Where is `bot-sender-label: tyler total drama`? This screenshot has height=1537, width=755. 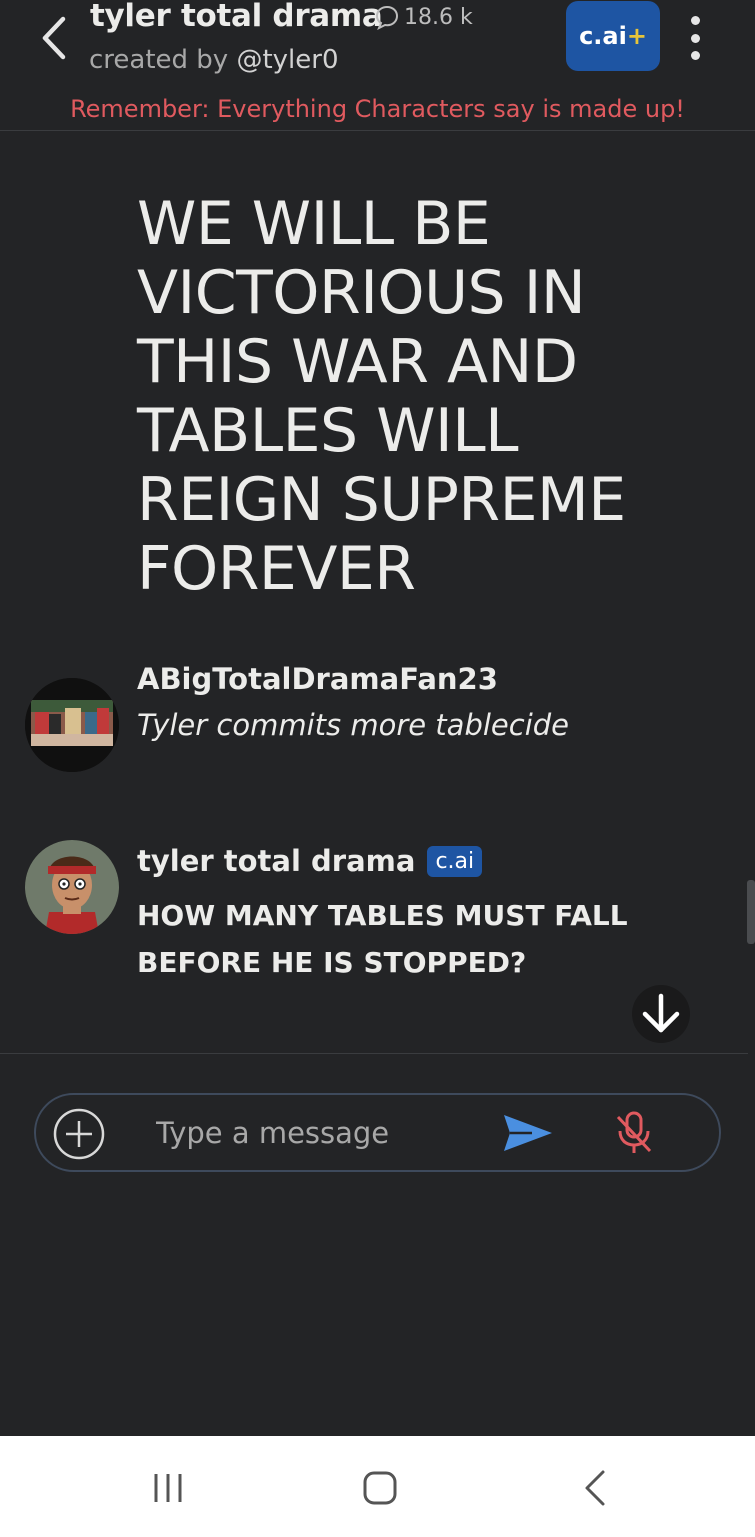 bot-sender-label: tyler total drama is located at coordinates (276, 861).